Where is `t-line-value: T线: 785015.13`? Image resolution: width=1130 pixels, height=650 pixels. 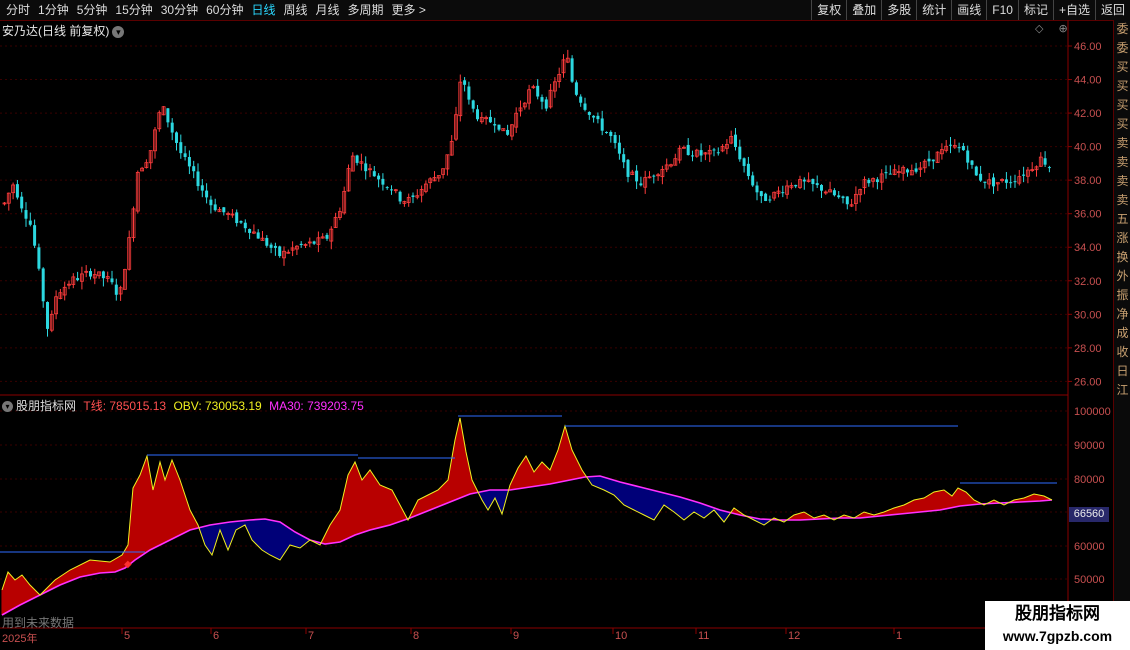 t-line-value: T线: 785015.13 is located at coordinates (125, 406).